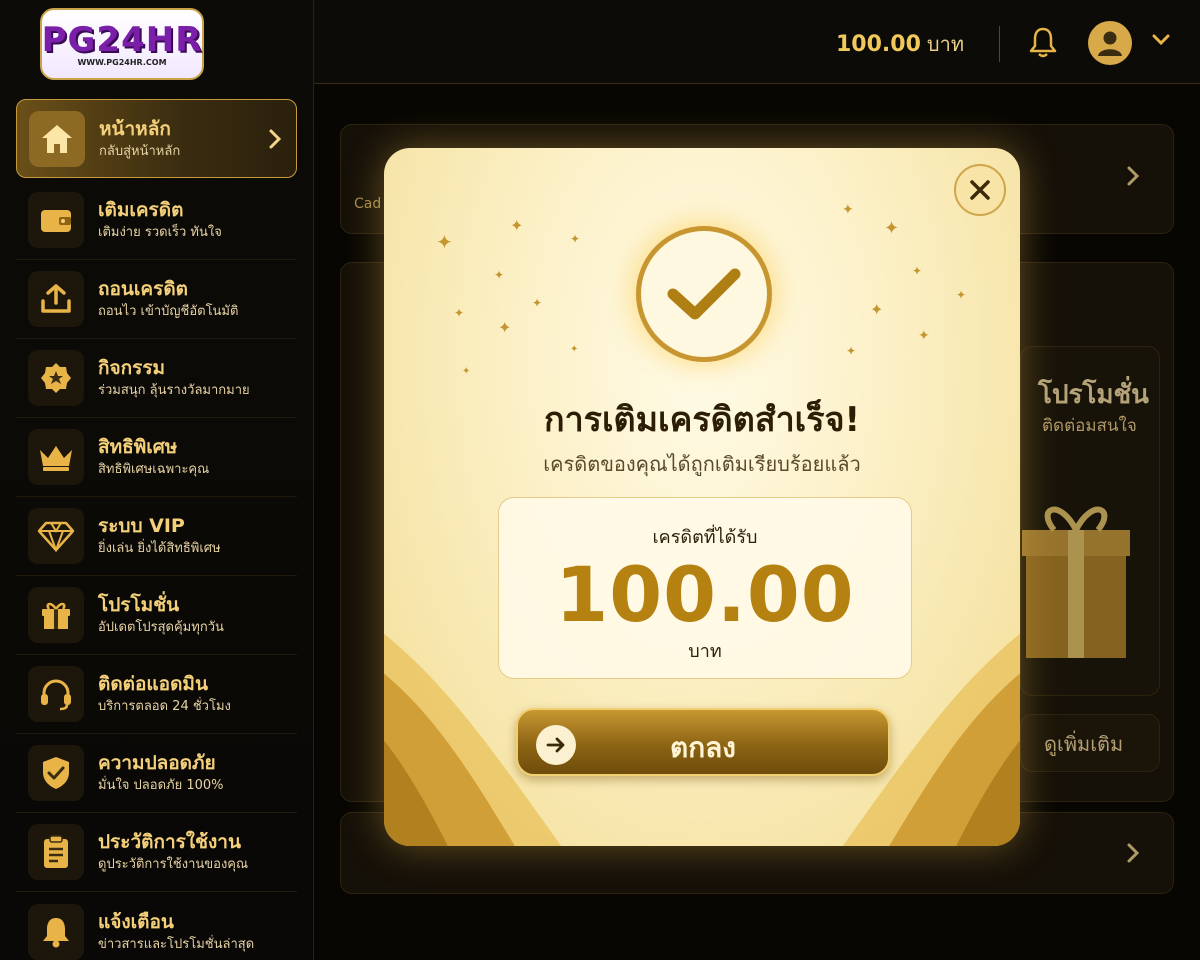 This screenshot has height=960, width=1200. I want to click on ok-button-label: ตกลง, so click(703, 747).